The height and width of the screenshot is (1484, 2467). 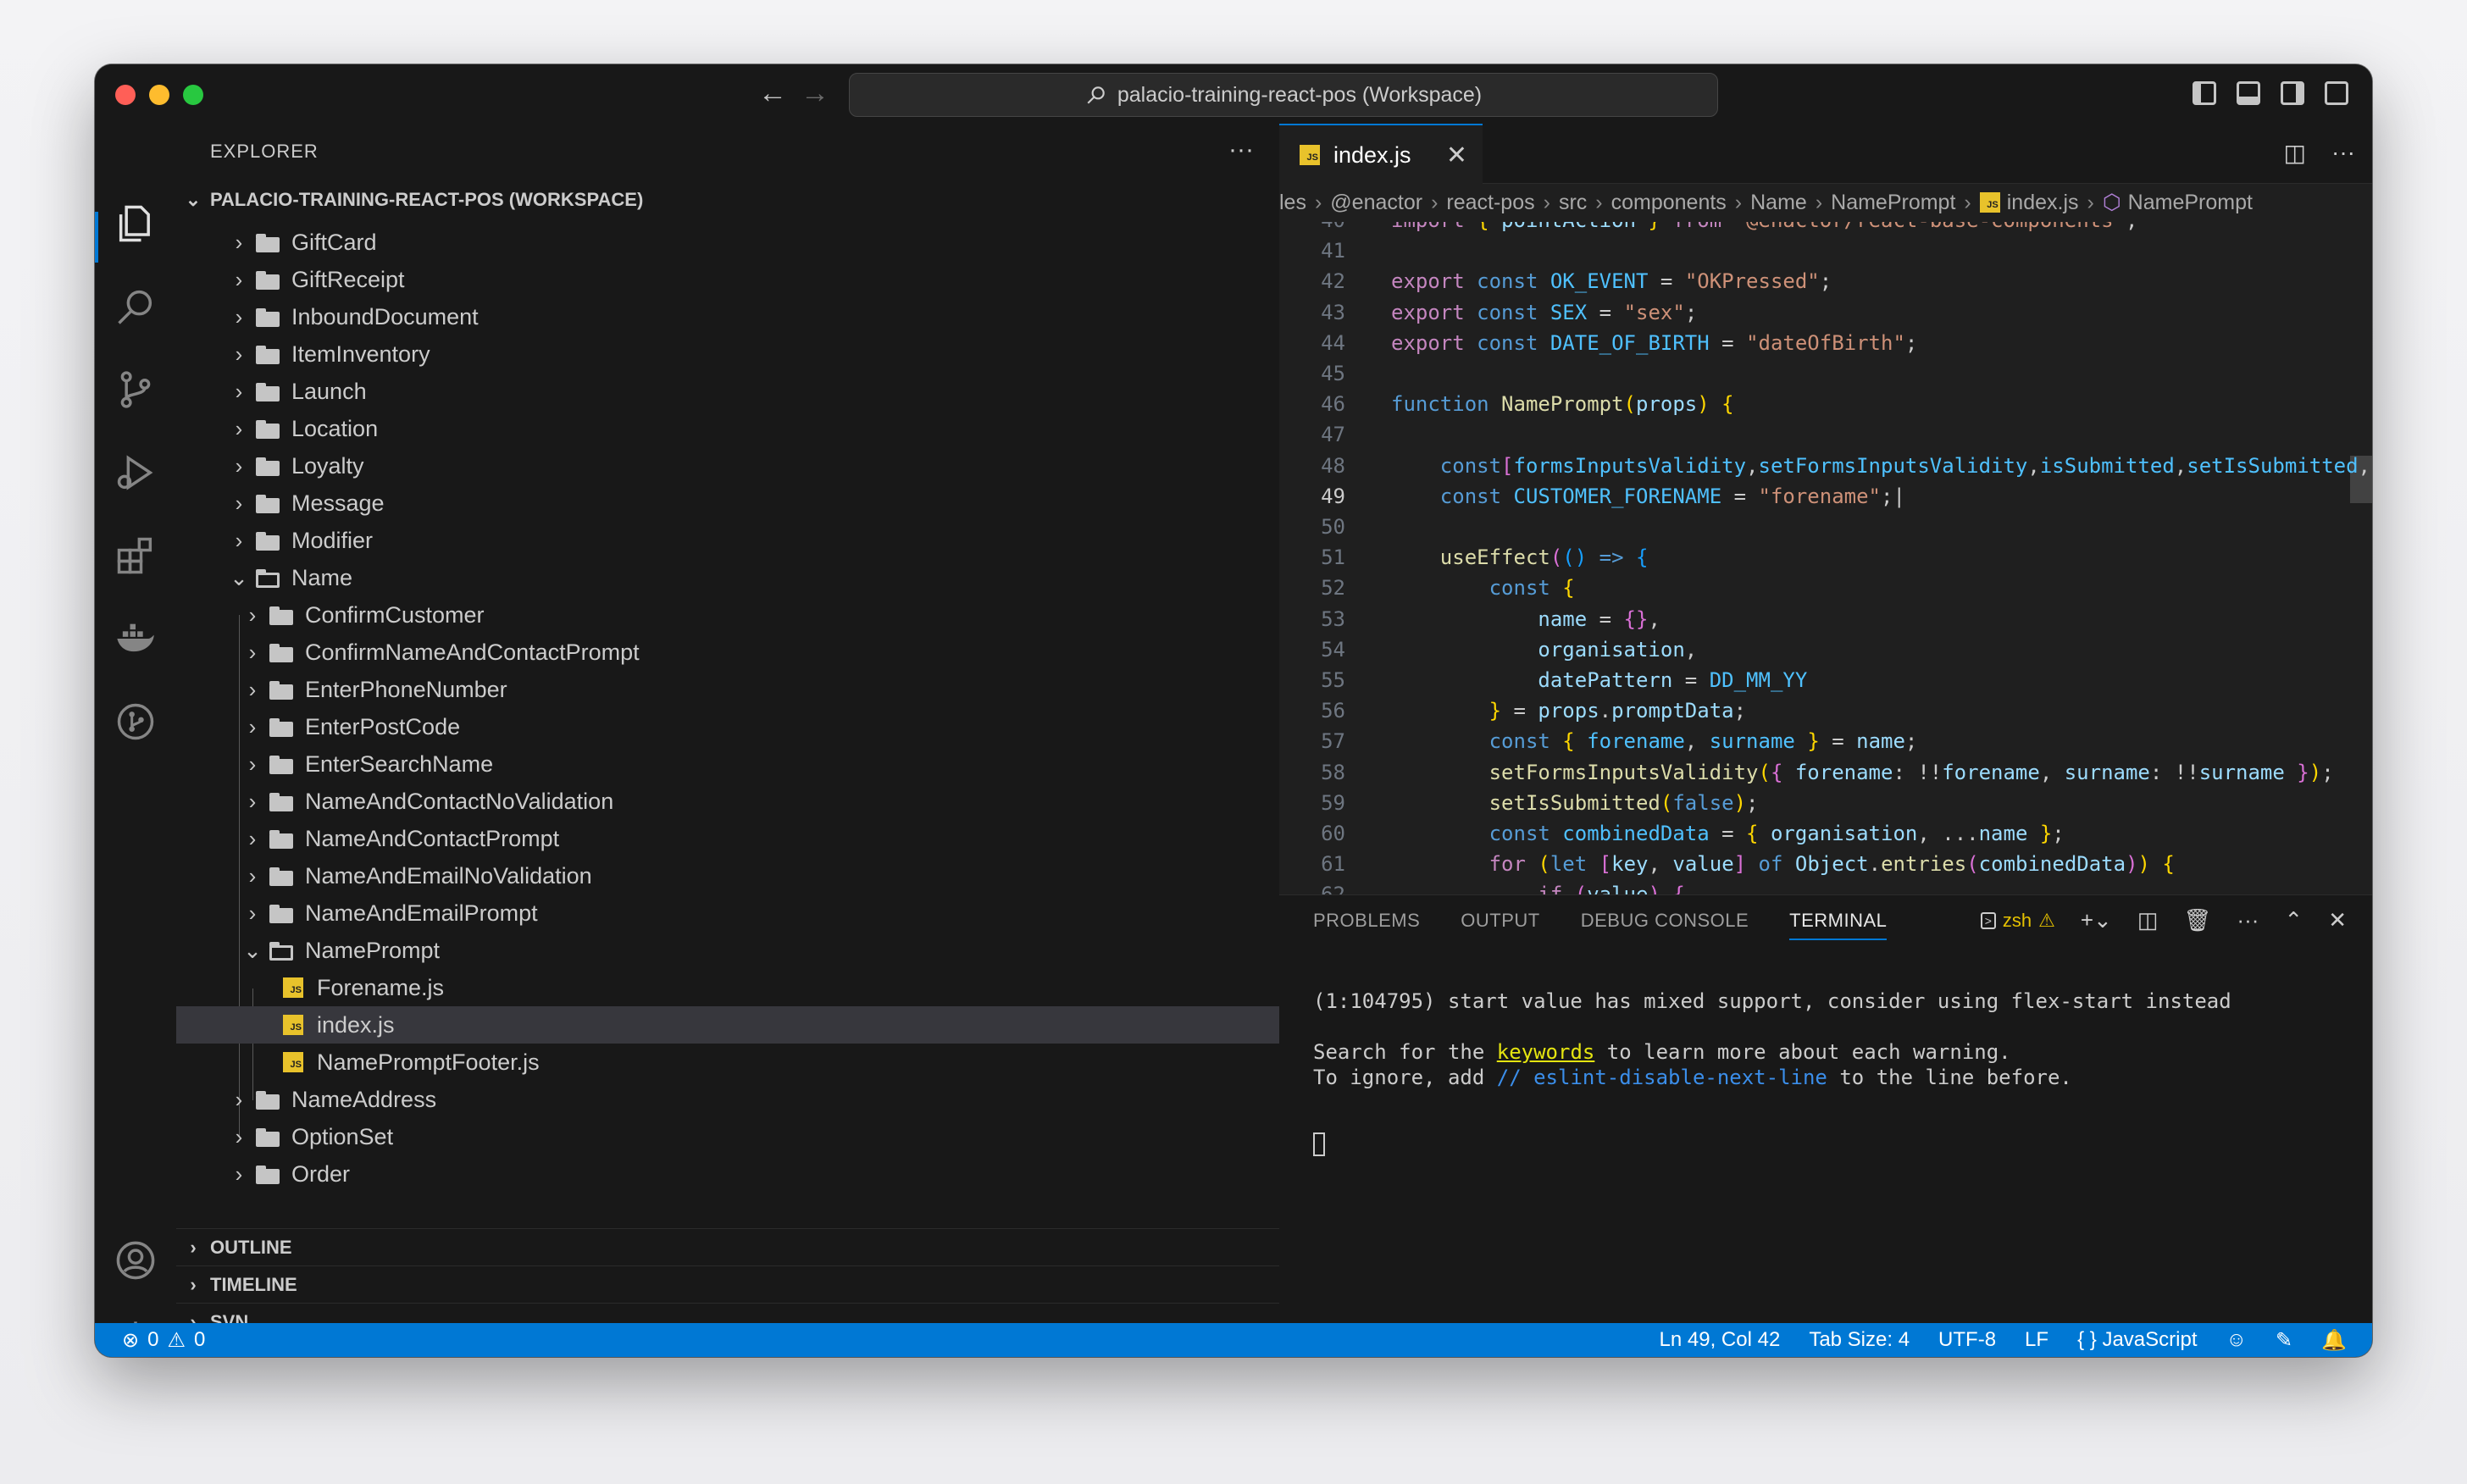 I want to click on breadcrumb-item: src, so click(x=1573, y=203).